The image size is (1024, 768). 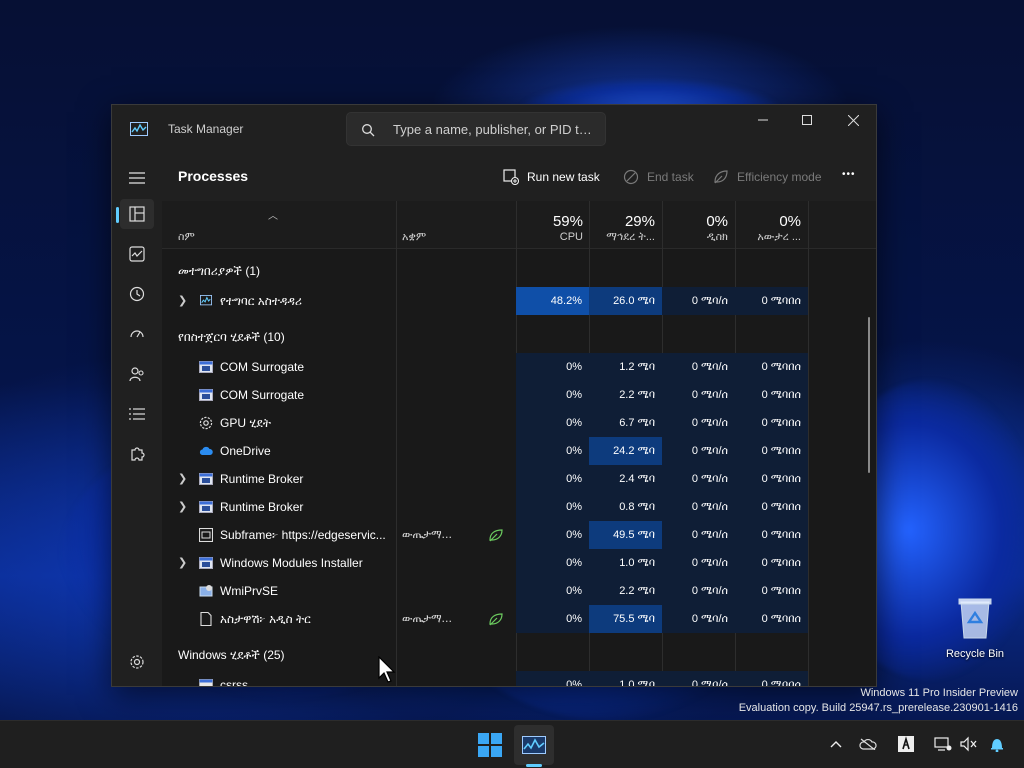 I want to click on disk-total-percent: 0%, so click(x=717, y=221).